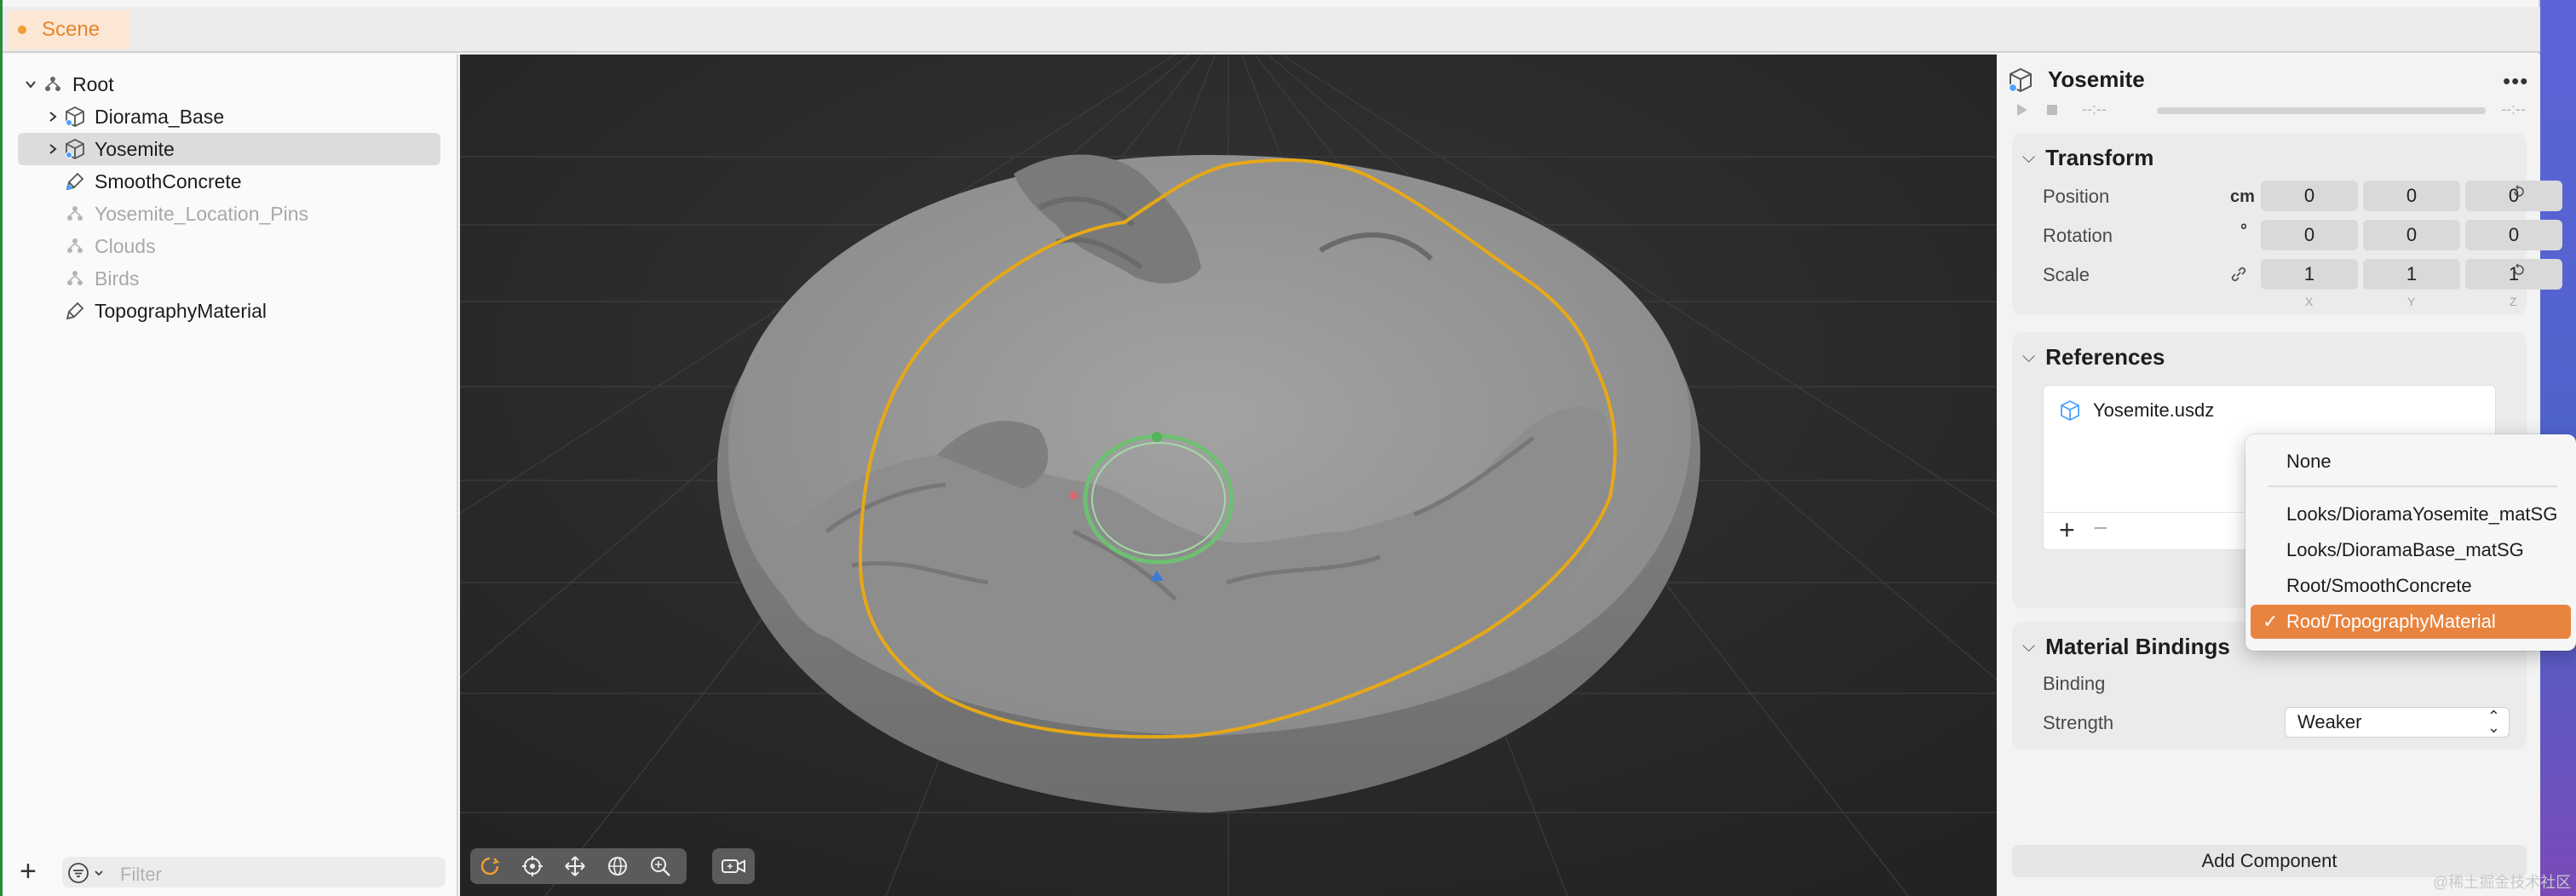 The width and height of the screenshot is (2576, 896). I want to click on rotation-unit: °, so click(2243, 230).